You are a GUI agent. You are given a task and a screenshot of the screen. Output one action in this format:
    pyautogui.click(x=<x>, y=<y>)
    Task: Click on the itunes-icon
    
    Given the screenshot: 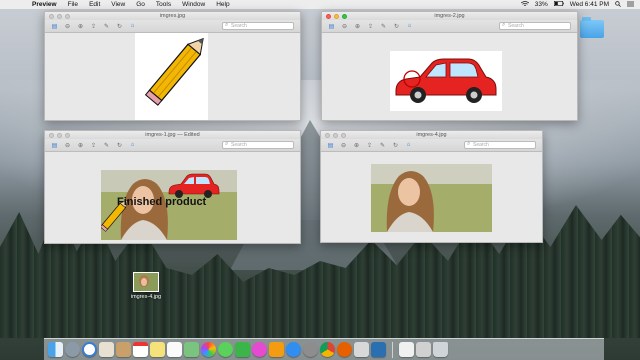 What is the action you would take?
    pyautogui.click(x=259, y=349)
    